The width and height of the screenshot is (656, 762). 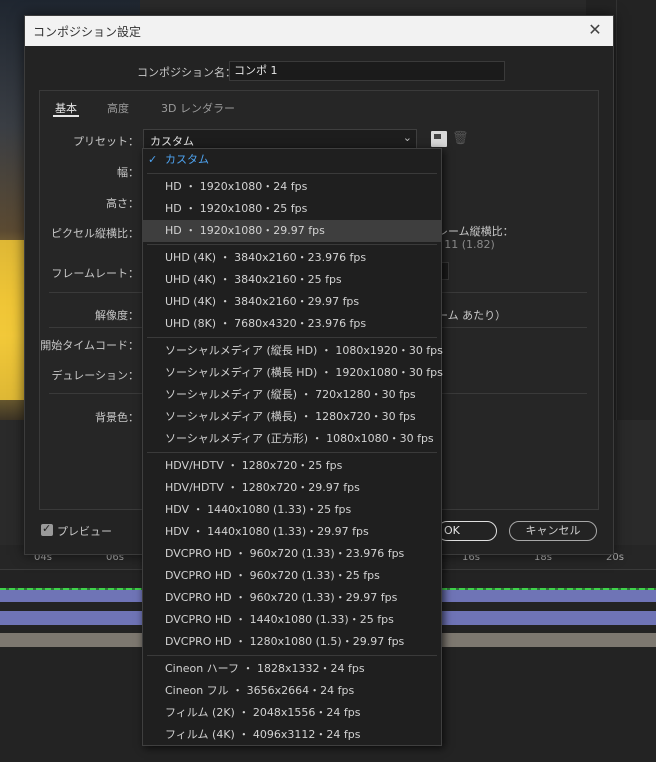 I want to click on duration-label: デュレーション：, so click(x=95, y=375).